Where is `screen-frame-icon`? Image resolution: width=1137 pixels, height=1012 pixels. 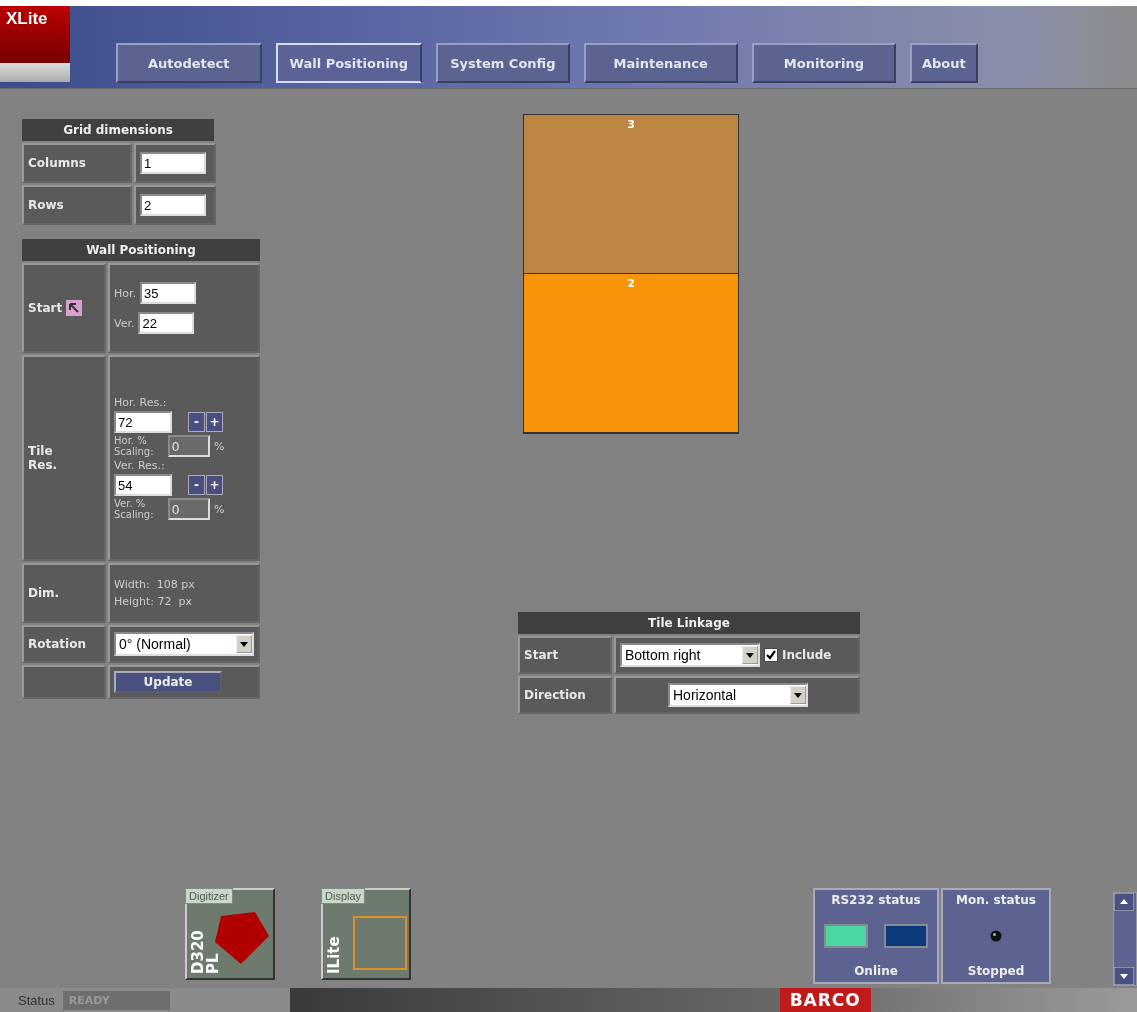 screen-frame-icon is located at coordinates (380, 943).